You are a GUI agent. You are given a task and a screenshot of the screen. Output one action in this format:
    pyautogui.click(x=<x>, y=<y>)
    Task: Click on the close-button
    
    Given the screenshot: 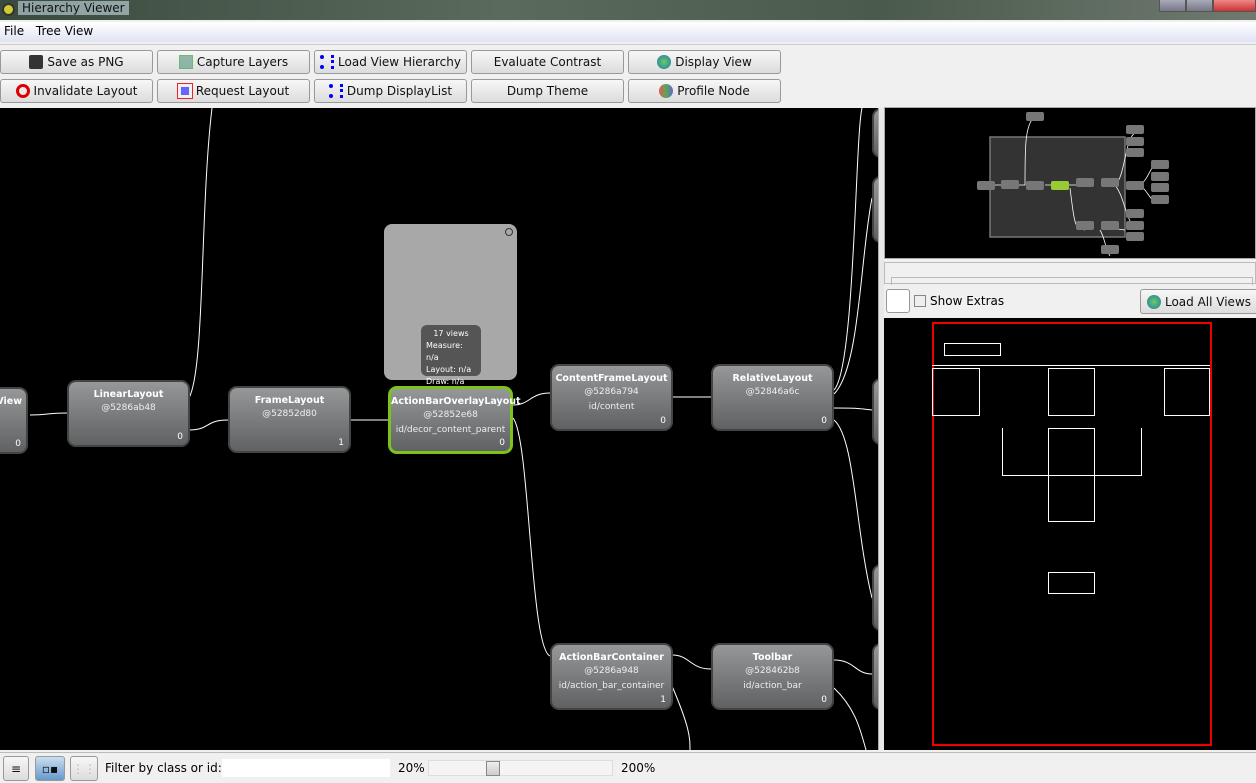 What is the action you would take?
    pyautogui.click(x=1234, y=6)
    